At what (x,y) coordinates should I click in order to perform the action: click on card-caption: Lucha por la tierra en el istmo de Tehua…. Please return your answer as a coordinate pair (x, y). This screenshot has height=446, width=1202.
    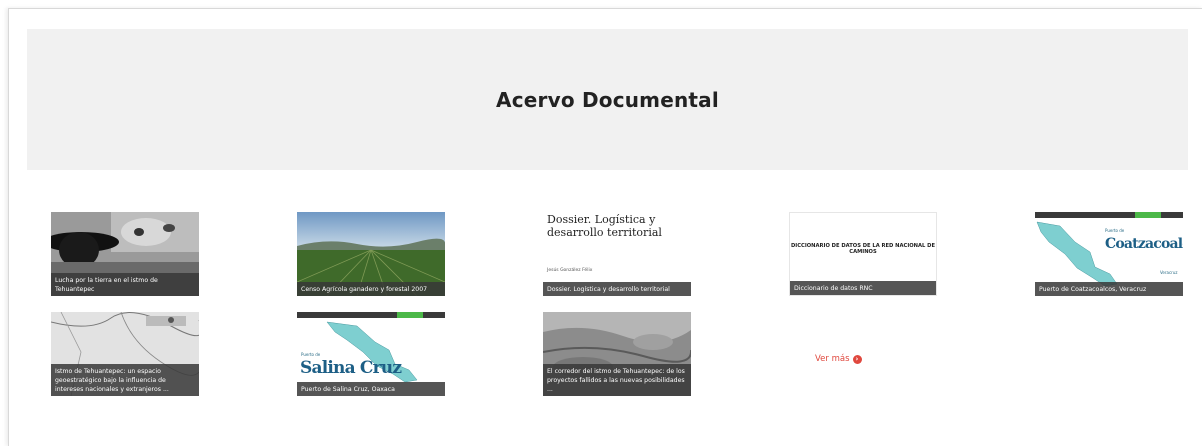
    Looking at the image, I should click on (125, 284).